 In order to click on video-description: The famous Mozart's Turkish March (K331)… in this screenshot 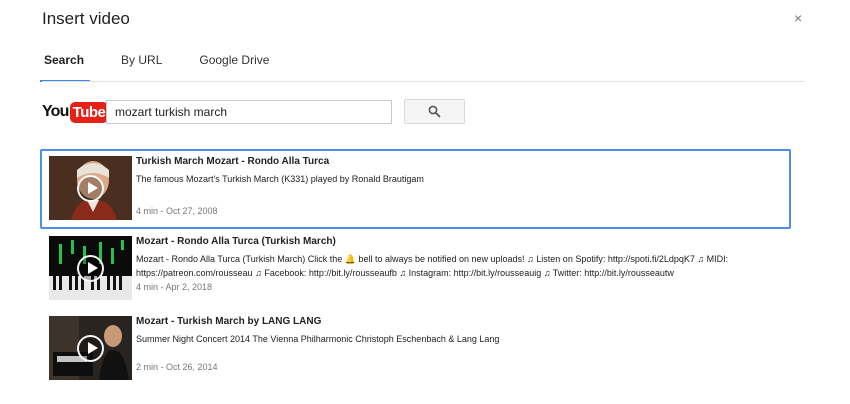, I will do `click(280, 179)`.